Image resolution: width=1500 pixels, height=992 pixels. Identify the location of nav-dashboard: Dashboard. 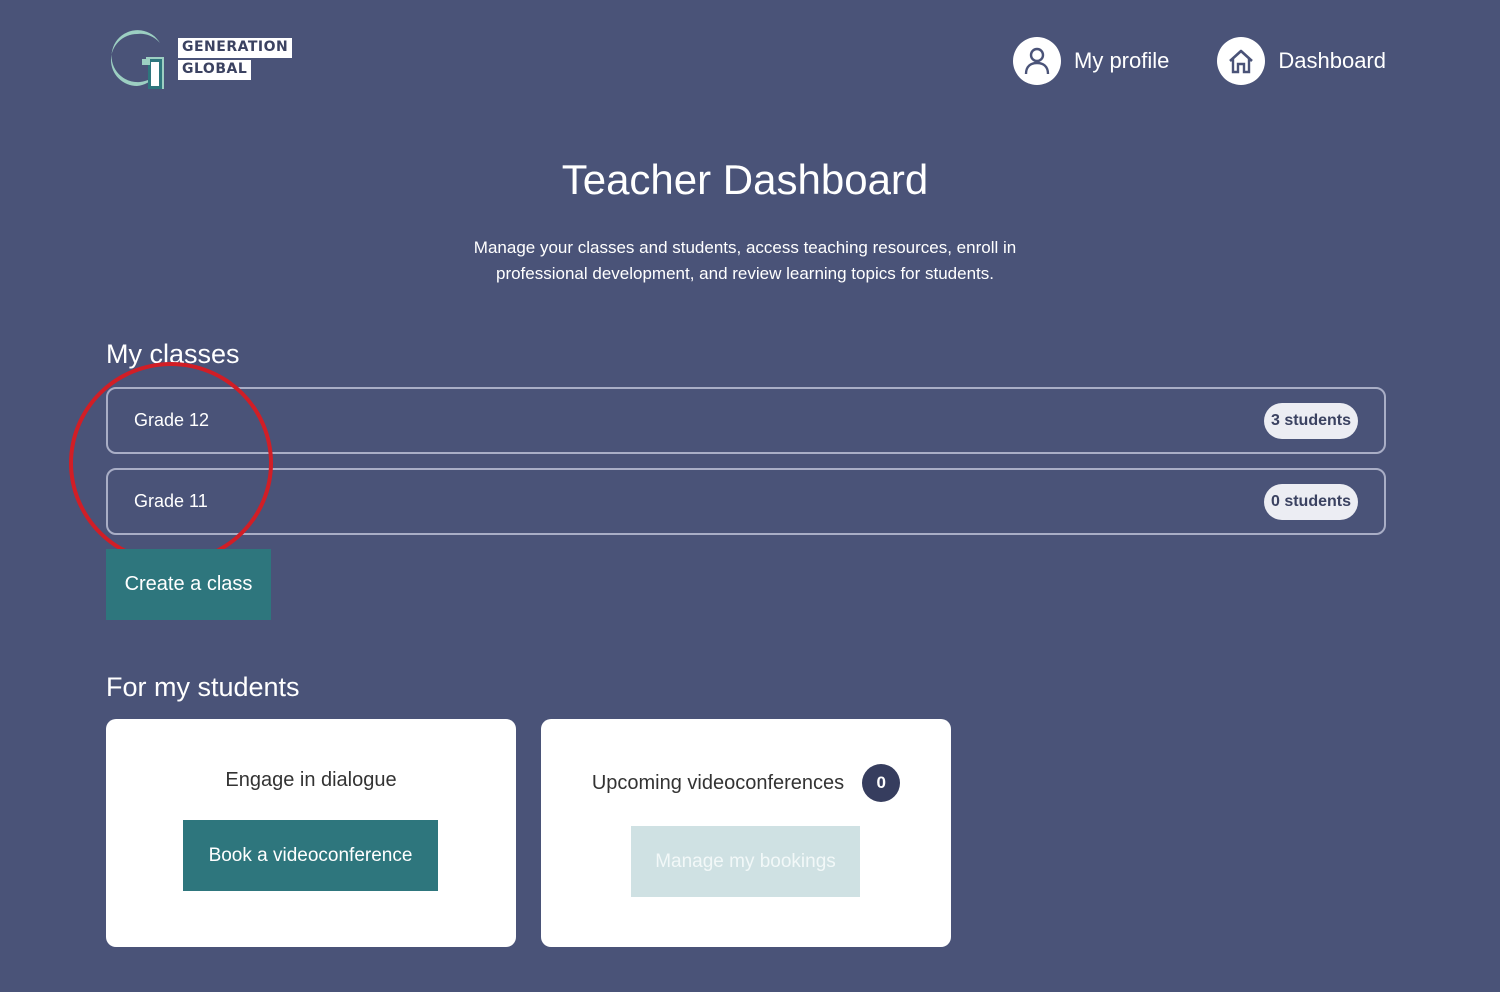
(1301, 61).